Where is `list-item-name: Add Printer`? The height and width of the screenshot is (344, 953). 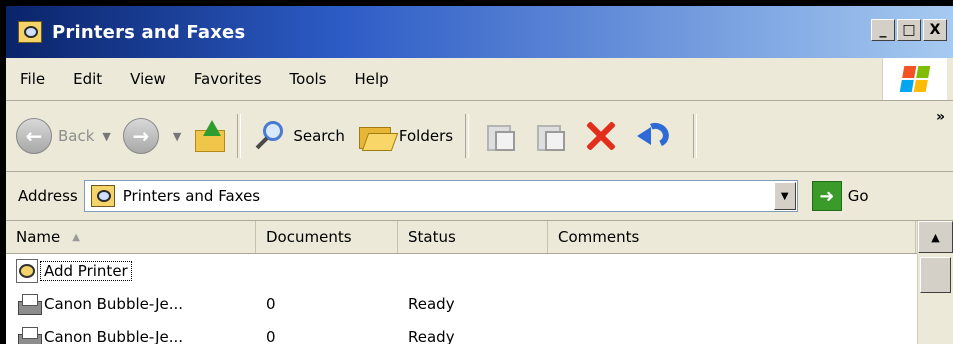 list-item-name: Add Printer is located at coordinates (86, 270).